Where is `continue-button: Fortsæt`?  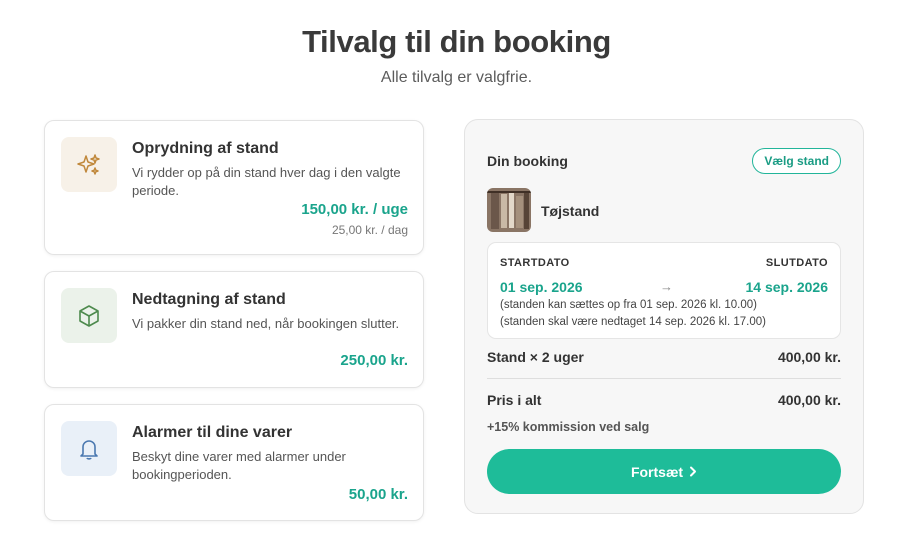
continue-button: Fortsæt is located at coordinates (664, 471).